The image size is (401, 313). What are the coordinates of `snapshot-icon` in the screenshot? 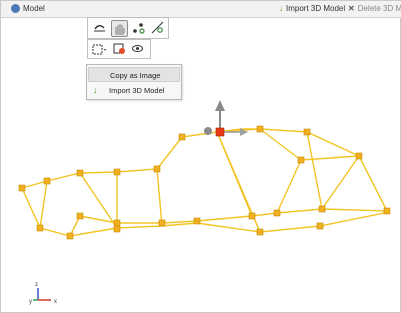 It's located at (119, 48).